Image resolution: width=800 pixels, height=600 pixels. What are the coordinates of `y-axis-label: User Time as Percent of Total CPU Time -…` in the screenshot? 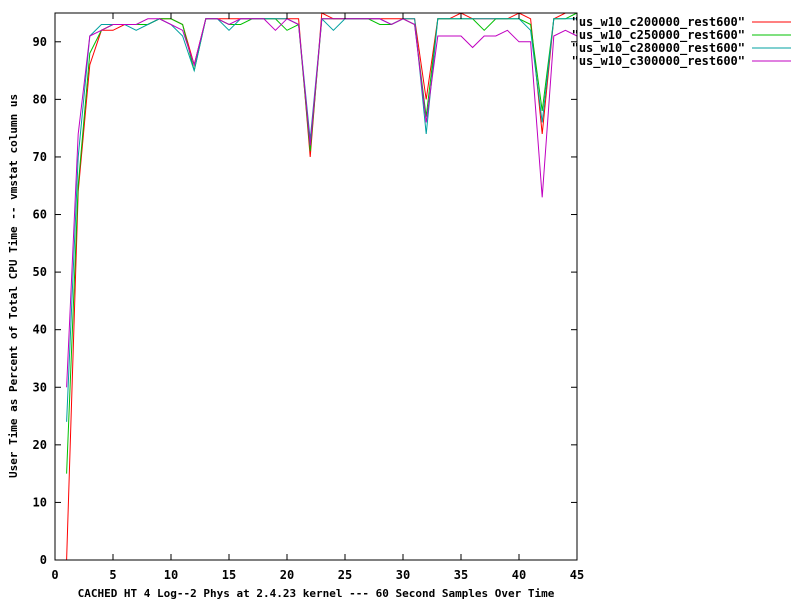 It's located at (13, 286).